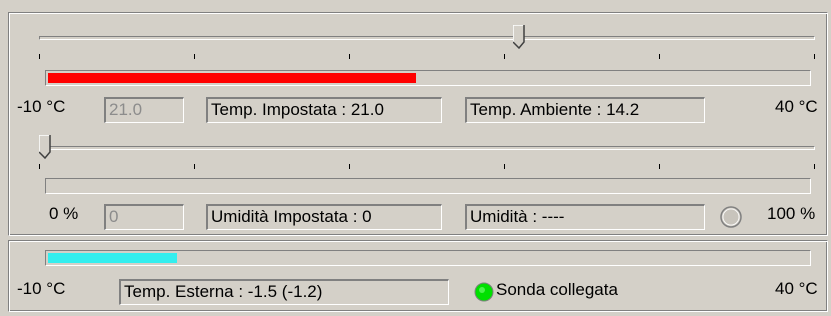 The width and height of the screenshot is (831, 316). Describe the element at coordinates (113, 258) in the screenshot. I see `external-temperature-progress-fill` at that location.